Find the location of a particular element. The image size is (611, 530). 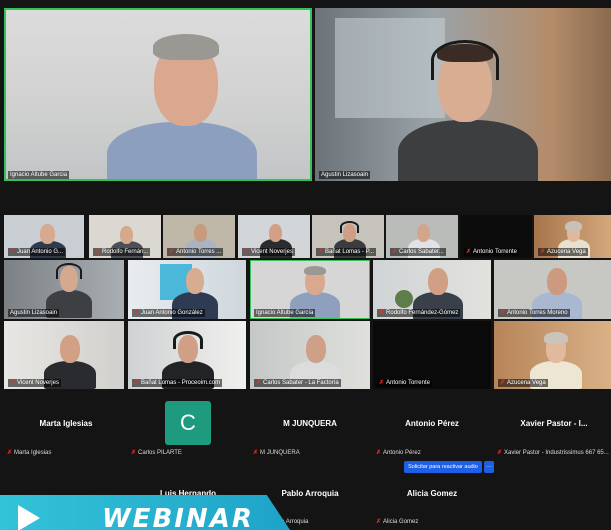

video-tile: ✗ Juan Antonio González is located at coordinates (187, 289).